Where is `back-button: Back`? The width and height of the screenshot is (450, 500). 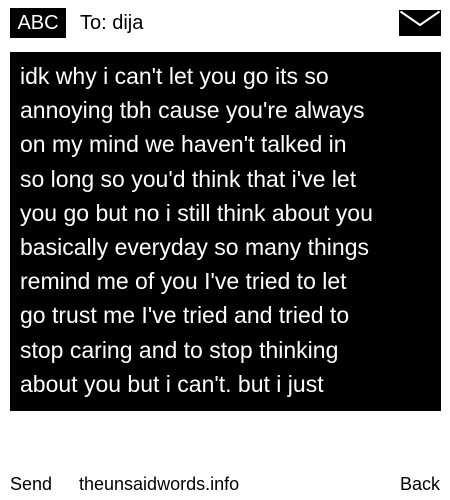
back-button: Back is located at coordinates (420, 484).